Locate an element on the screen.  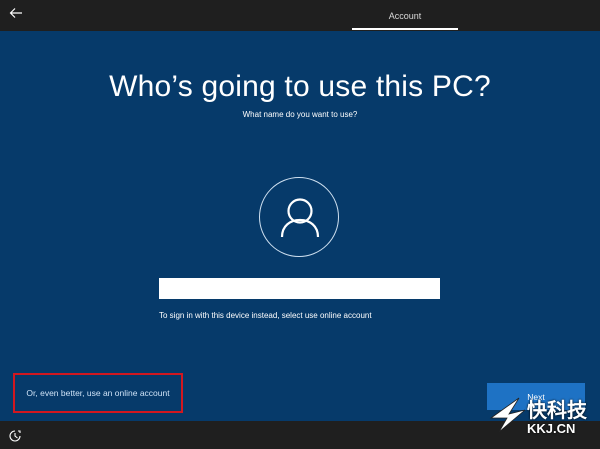
watermark-title: 快科技 is located at coordinates (557, 411).